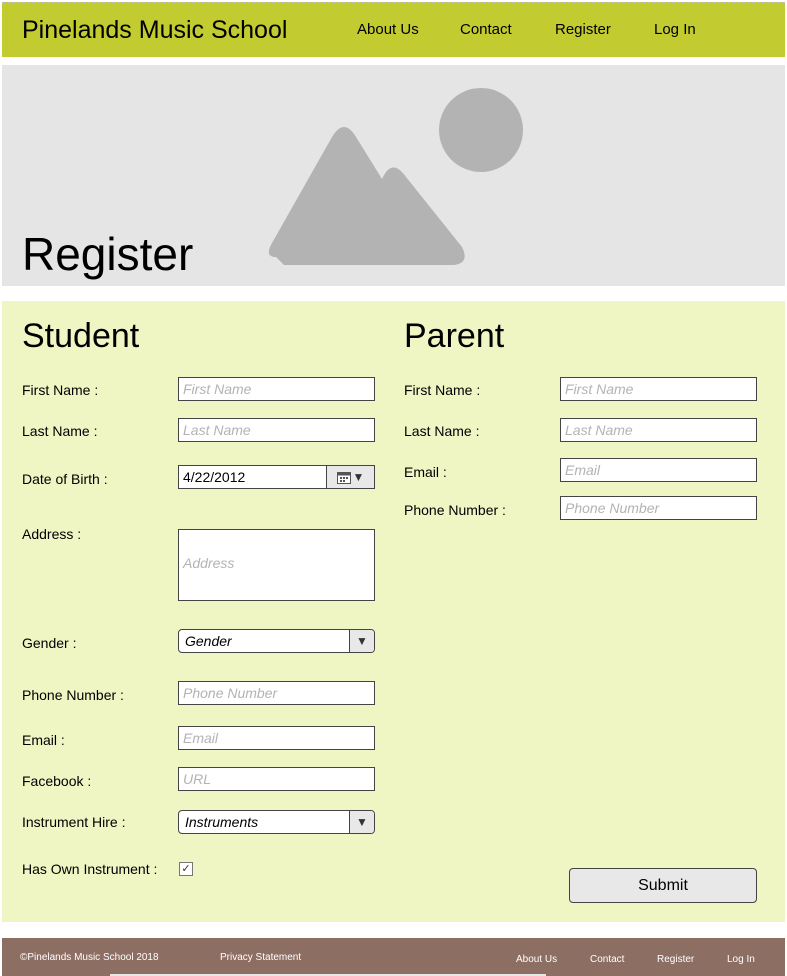 The image size is (787, 976). Describe the element at coordinates (343, 477) in the screenshot. I see `calendar-icon` at that location.